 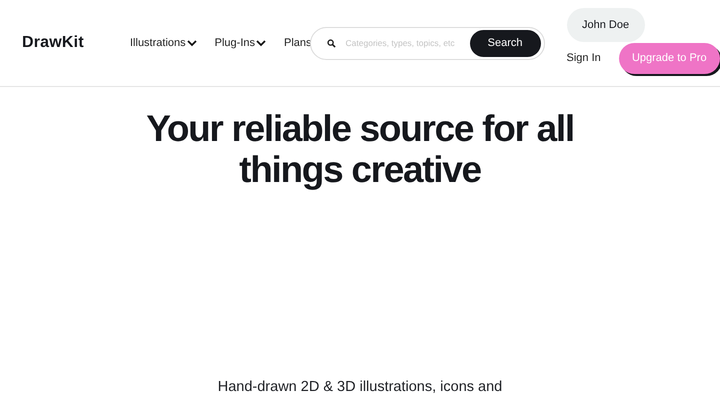 I want to click on sign-in-link: Sign In, so click(x=583, y=58).